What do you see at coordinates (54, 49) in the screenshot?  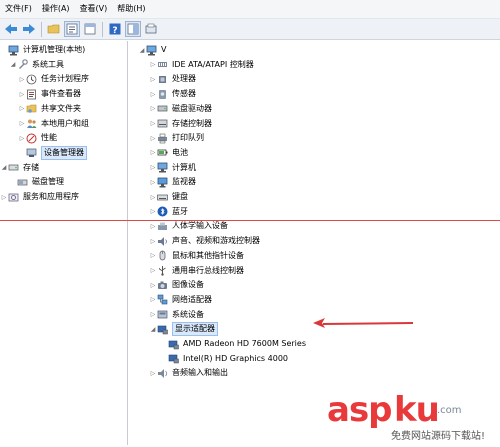 I see `console-tree-item-label: 计算机管理(本地)` at bounding box center [54, 49].